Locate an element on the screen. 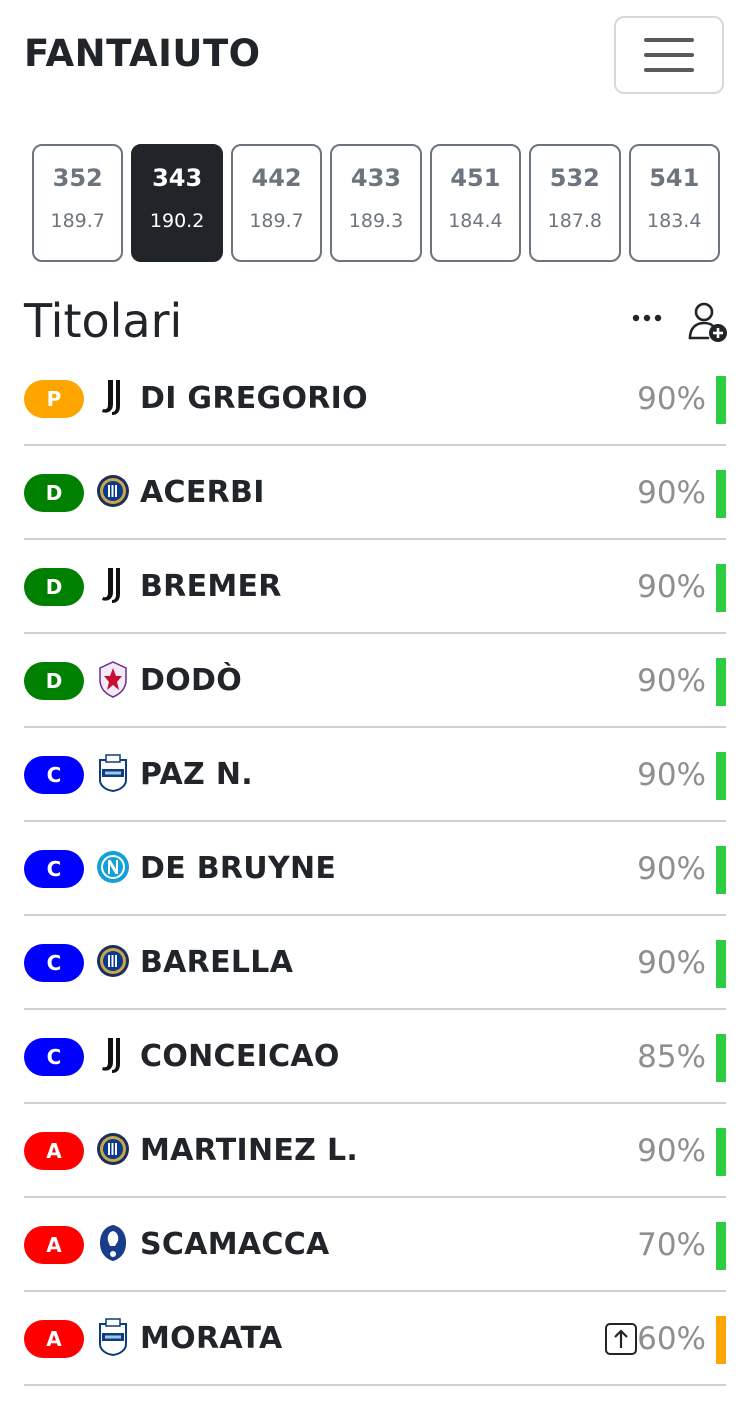 The image size is (750, 1420). player-row: D ACERBI 90% is located at coordinates (375, 493).